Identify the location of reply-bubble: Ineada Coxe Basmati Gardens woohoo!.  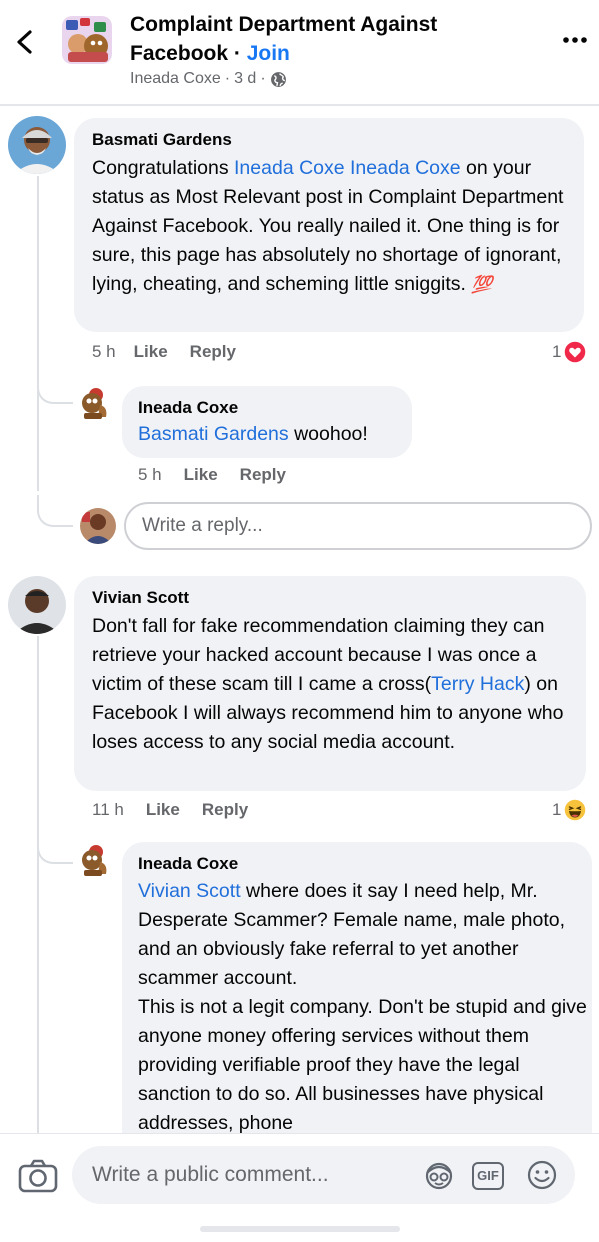
(267, 422).